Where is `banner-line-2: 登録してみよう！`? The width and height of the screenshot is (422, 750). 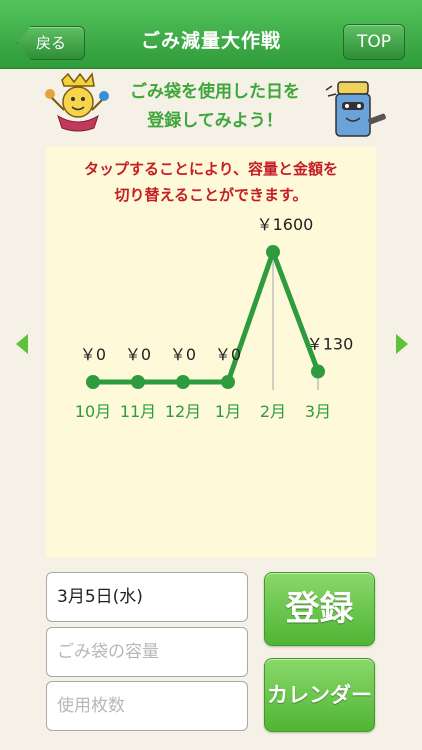
banner-line-2: 登録してみよう！ is located at coordinates (215, 121).